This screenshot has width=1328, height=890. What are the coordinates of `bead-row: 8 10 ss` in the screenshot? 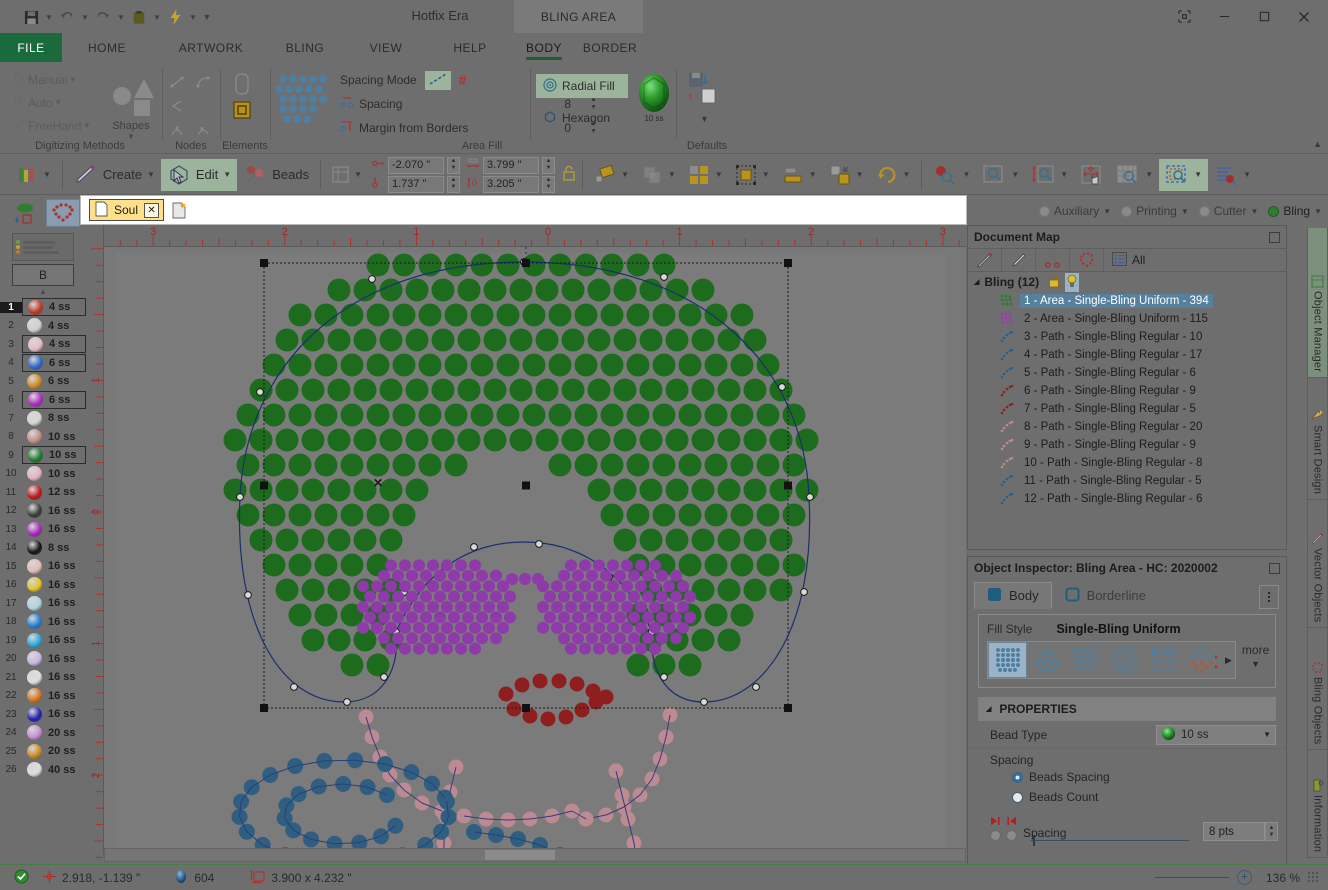 It's located at (43, 437).